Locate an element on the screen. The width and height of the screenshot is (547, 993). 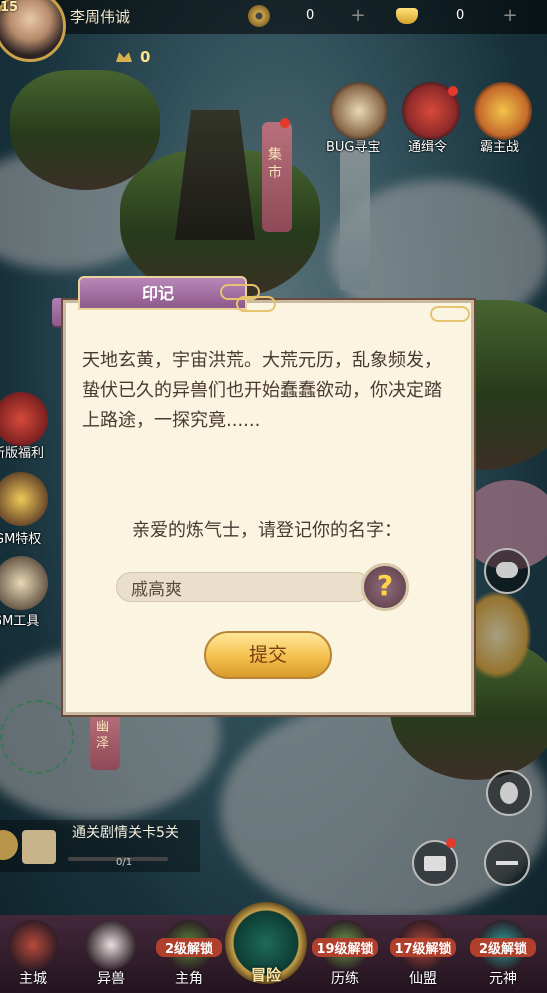
nav-training-label: 历练 is located at coordinates (345, 979).